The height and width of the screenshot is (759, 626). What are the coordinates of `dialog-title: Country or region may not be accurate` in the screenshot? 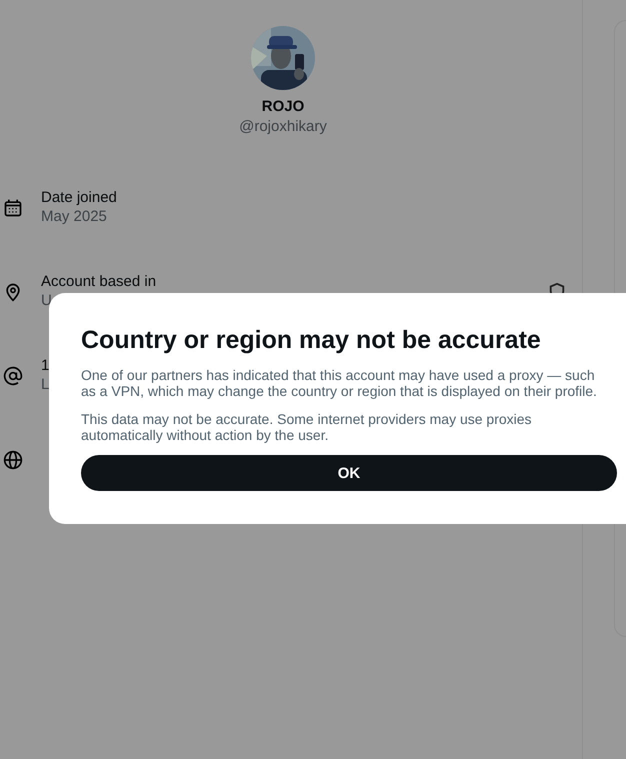 It's located at (311, 340).